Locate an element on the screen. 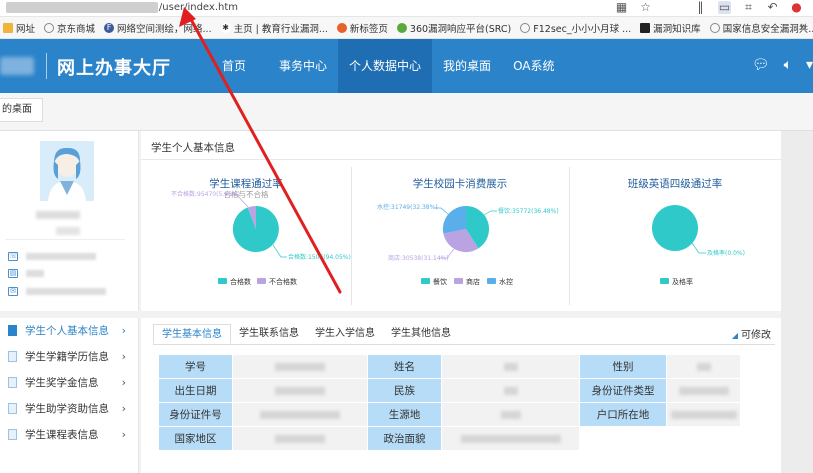 This screenshot has height=473, width=813. field-label: 生源地 is located at coordinates (404, 414).